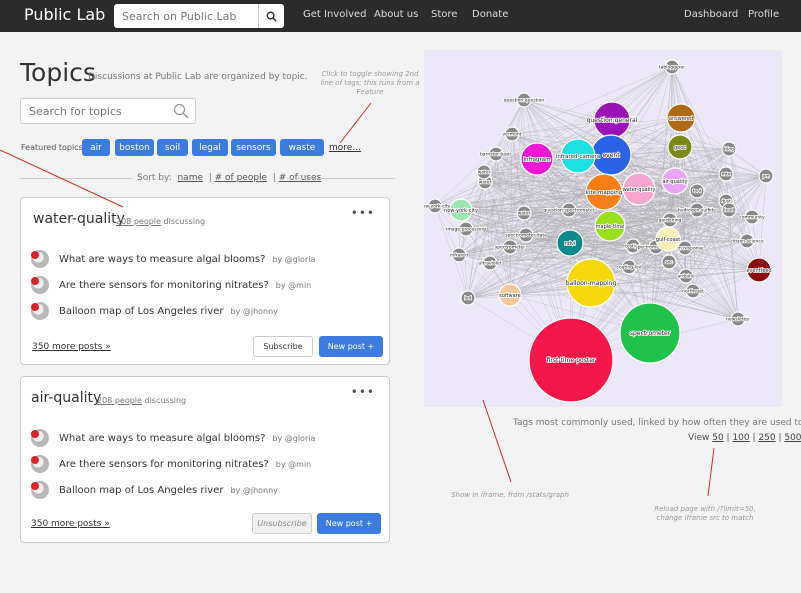  Describe the element at coordinates (697, 211) in the screenshot. I see `tag-node-label: hydrogen-sulfide` at that location.